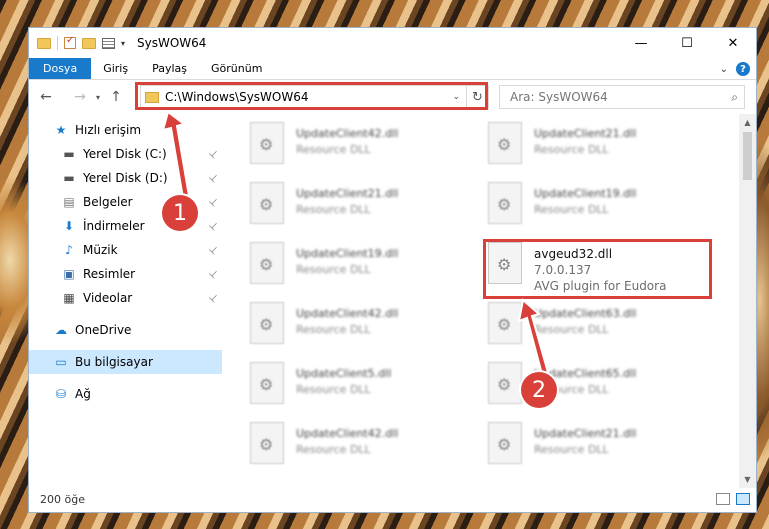 Image resolution: width=769 pixels, height=529 pixels. What do you see at coordinates (539, 390) in the screenshot?
I see `step-2-badge: 2` at bounding box center [539, 390].